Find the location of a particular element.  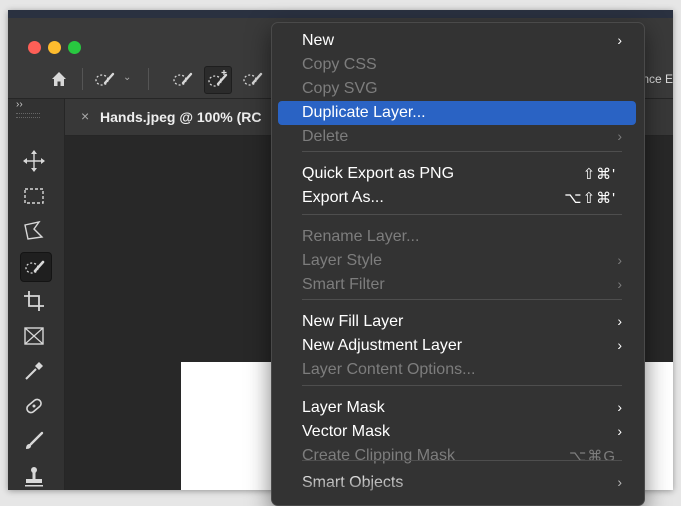

menu-item-create-clipping-mask: Create Clipping Mask ⌥⌘G is located at coordinates (457, 456).